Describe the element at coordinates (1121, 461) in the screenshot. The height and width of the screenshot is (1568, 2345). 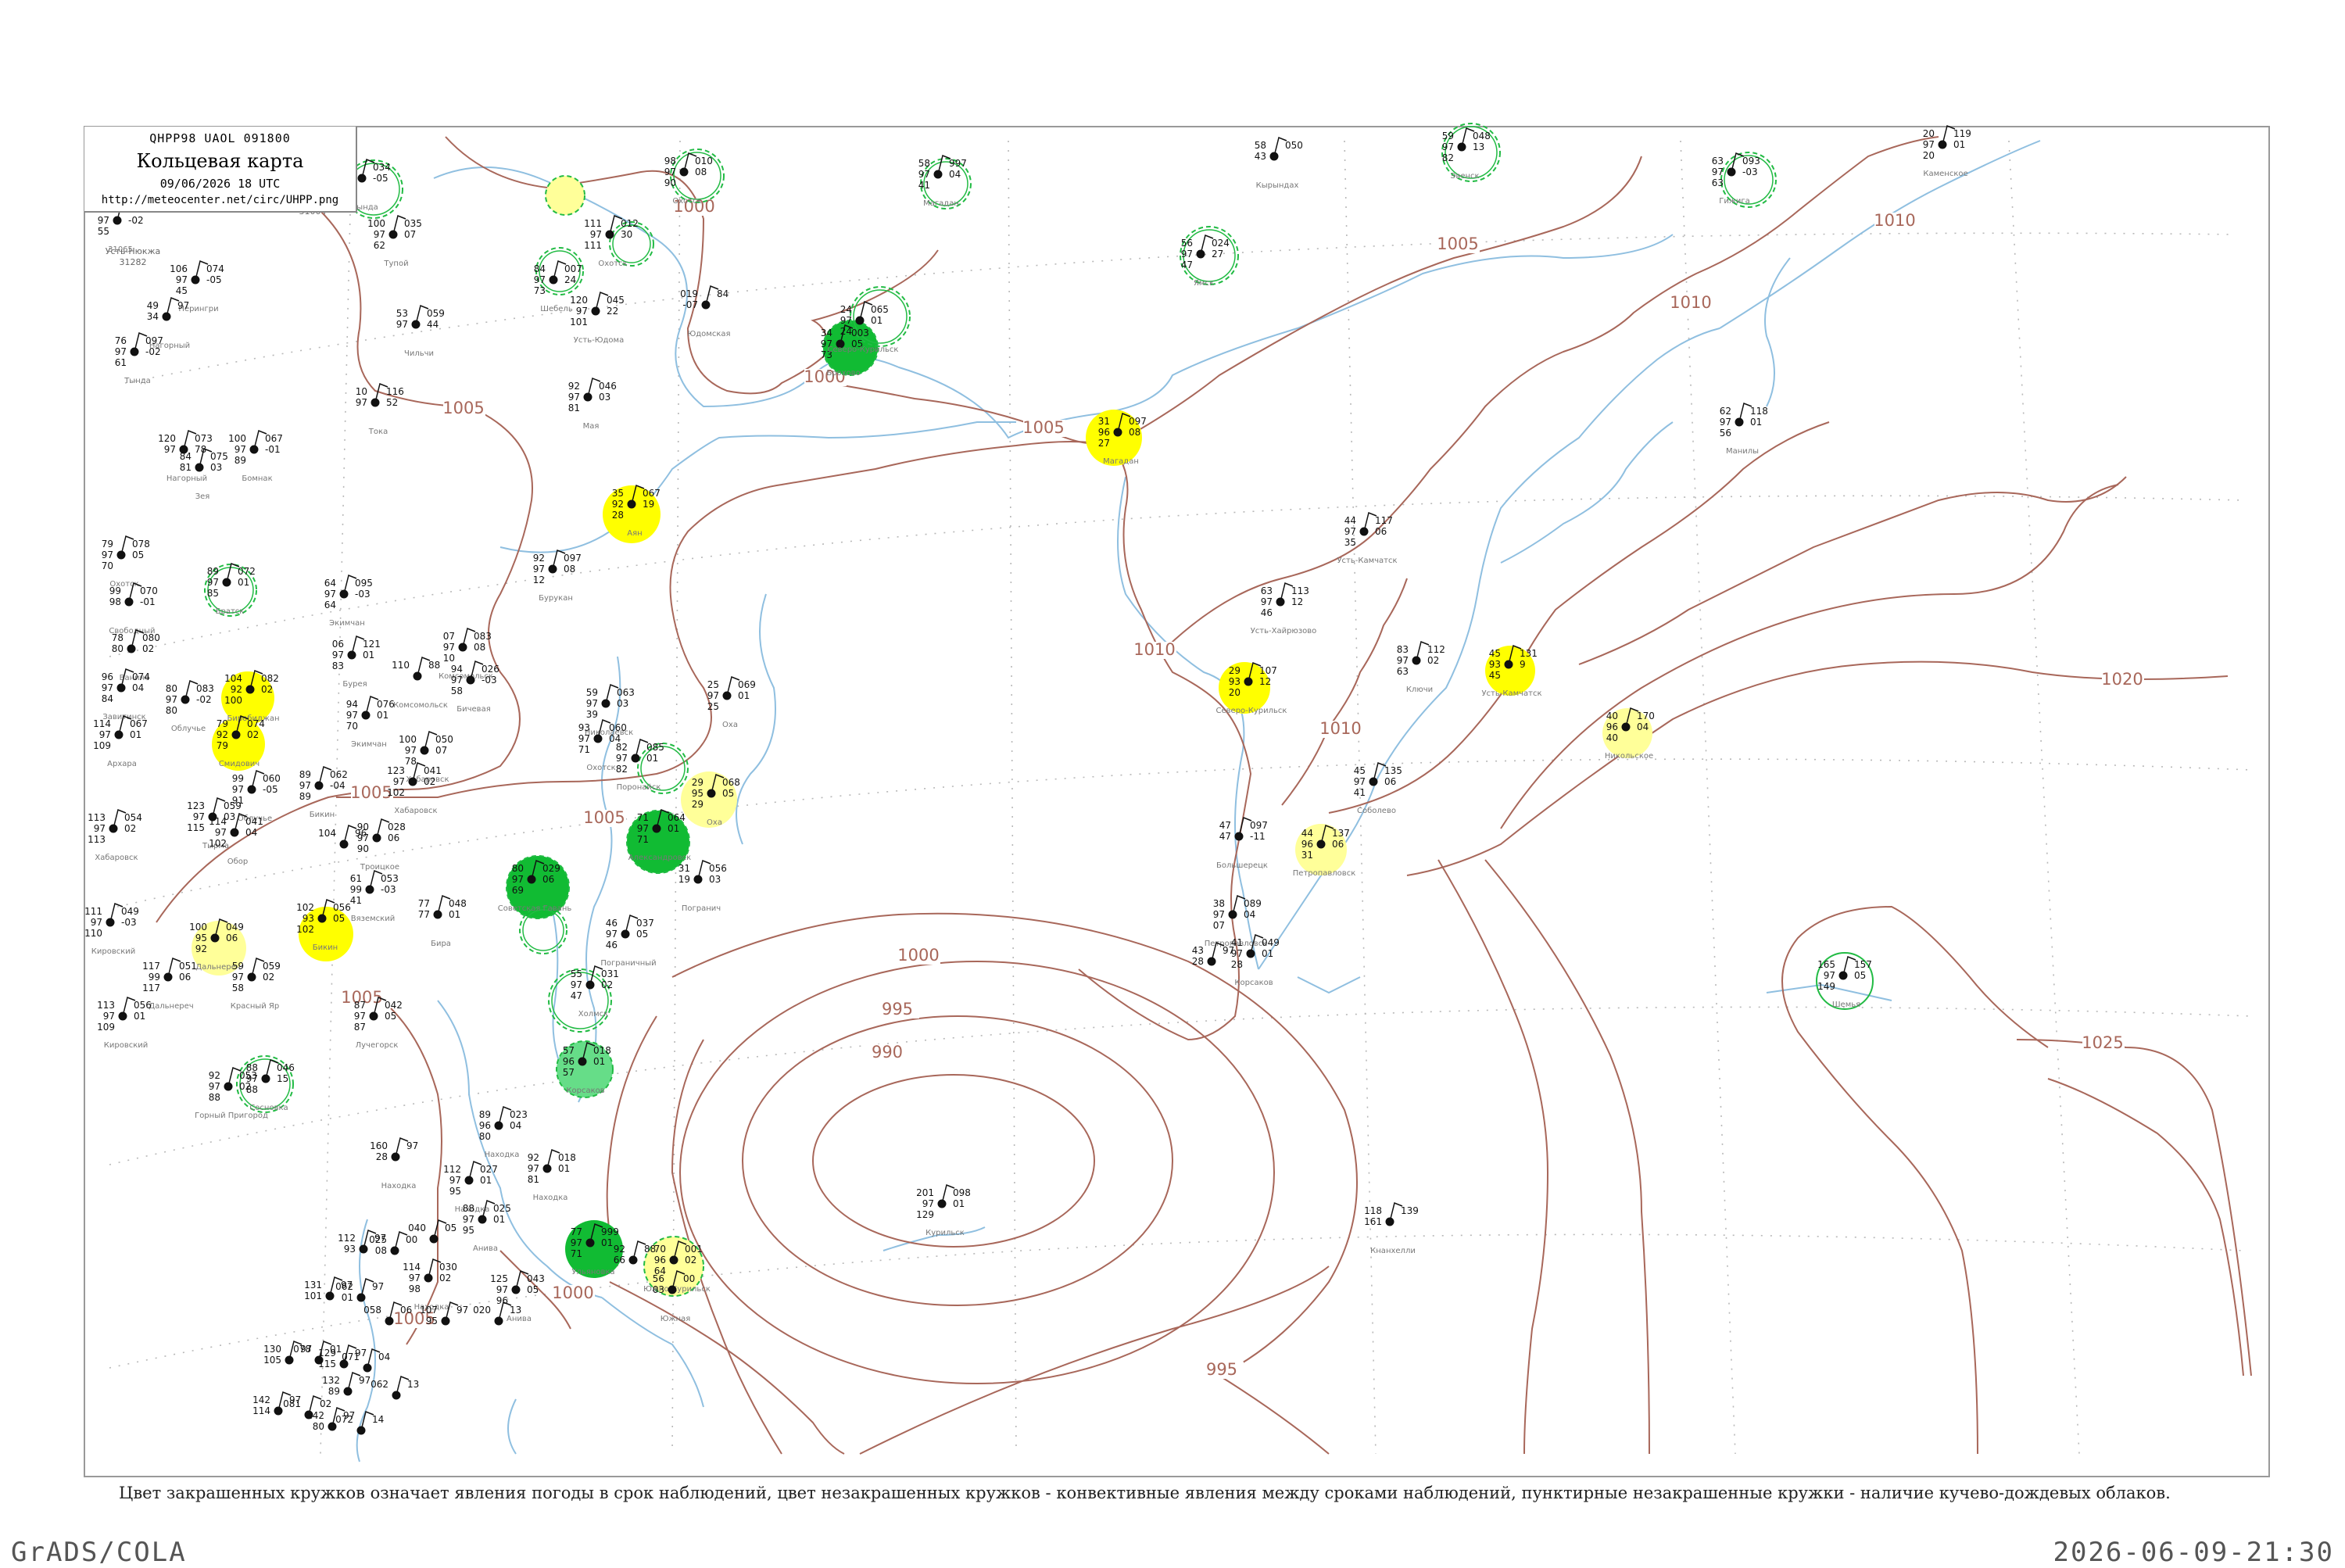
I see `station-name: Магадан` at that location.